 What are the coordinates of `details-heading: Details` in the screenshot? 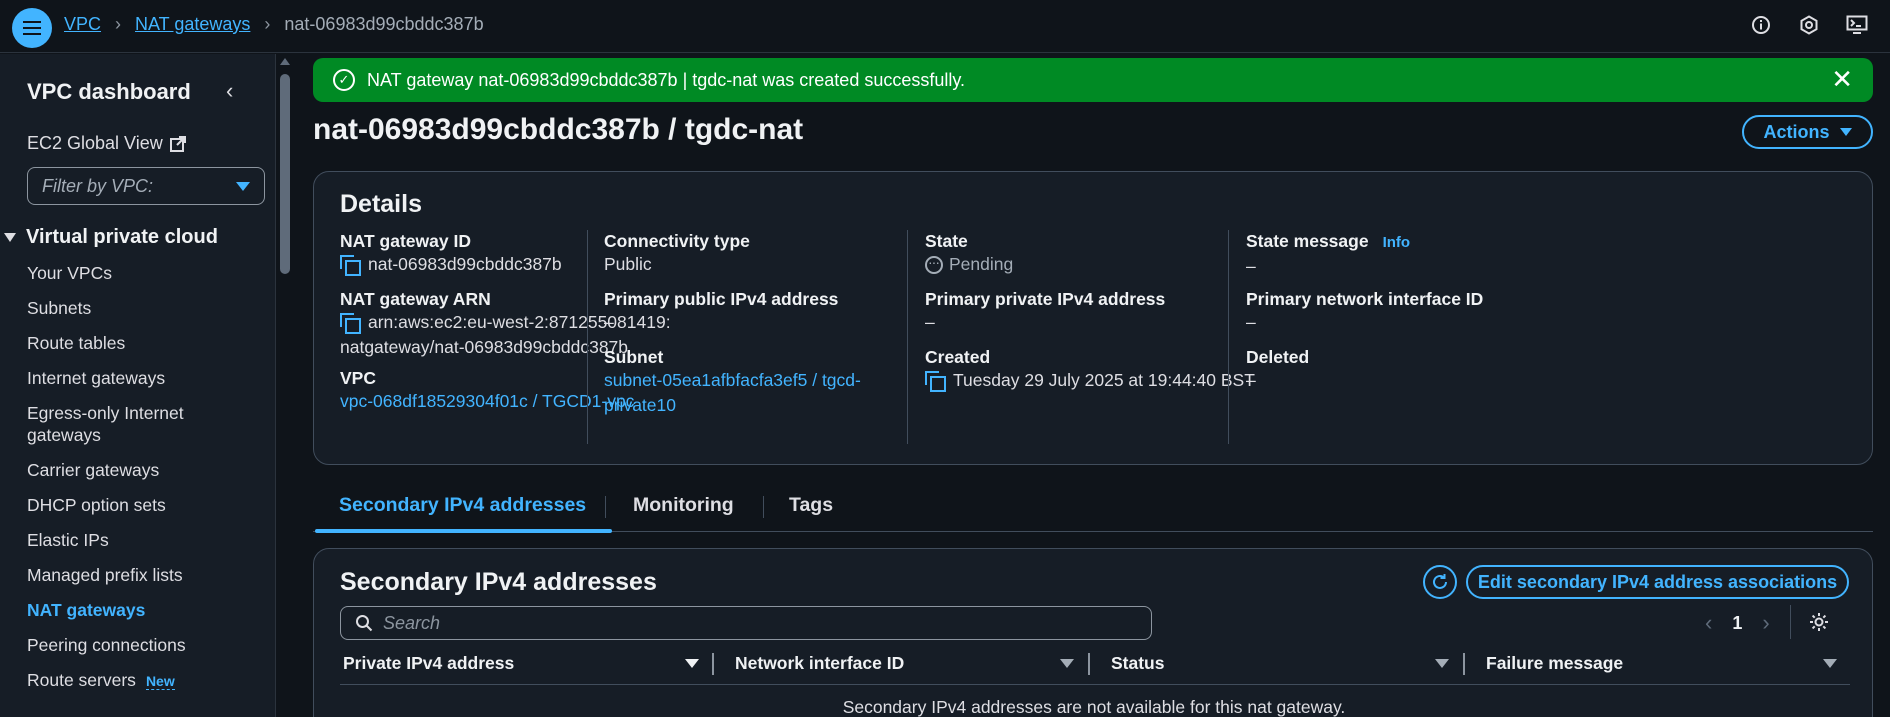 It's located at (381, 204).